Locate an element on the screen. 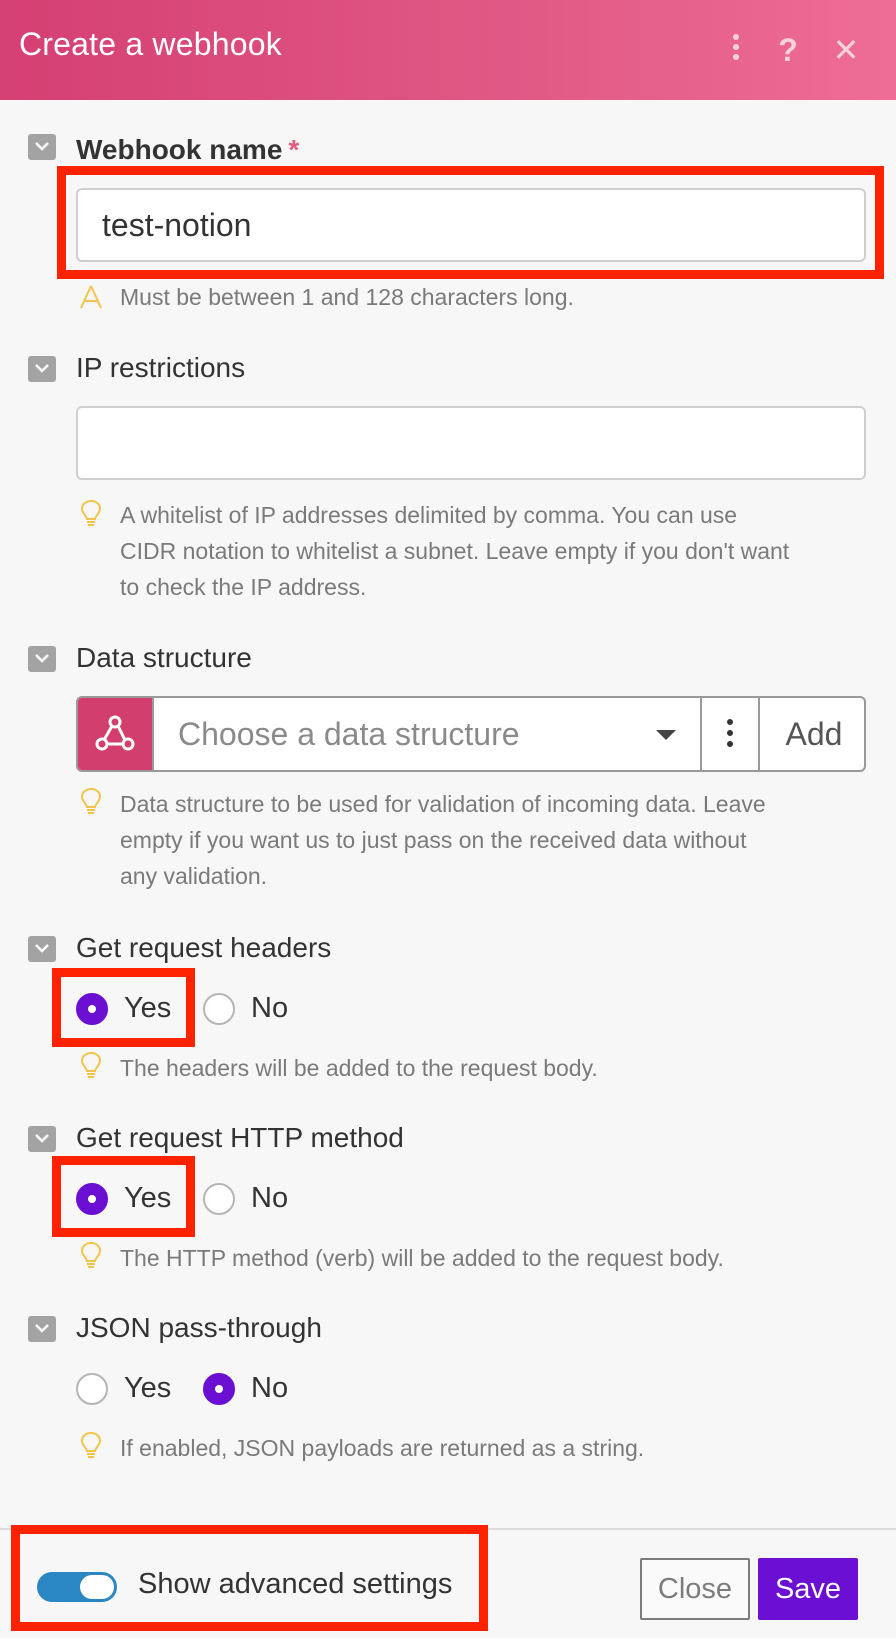 Image resolution: width=896 pixels, height=1638 pixels. json-no-radio is located at coordinates (219, 1389).